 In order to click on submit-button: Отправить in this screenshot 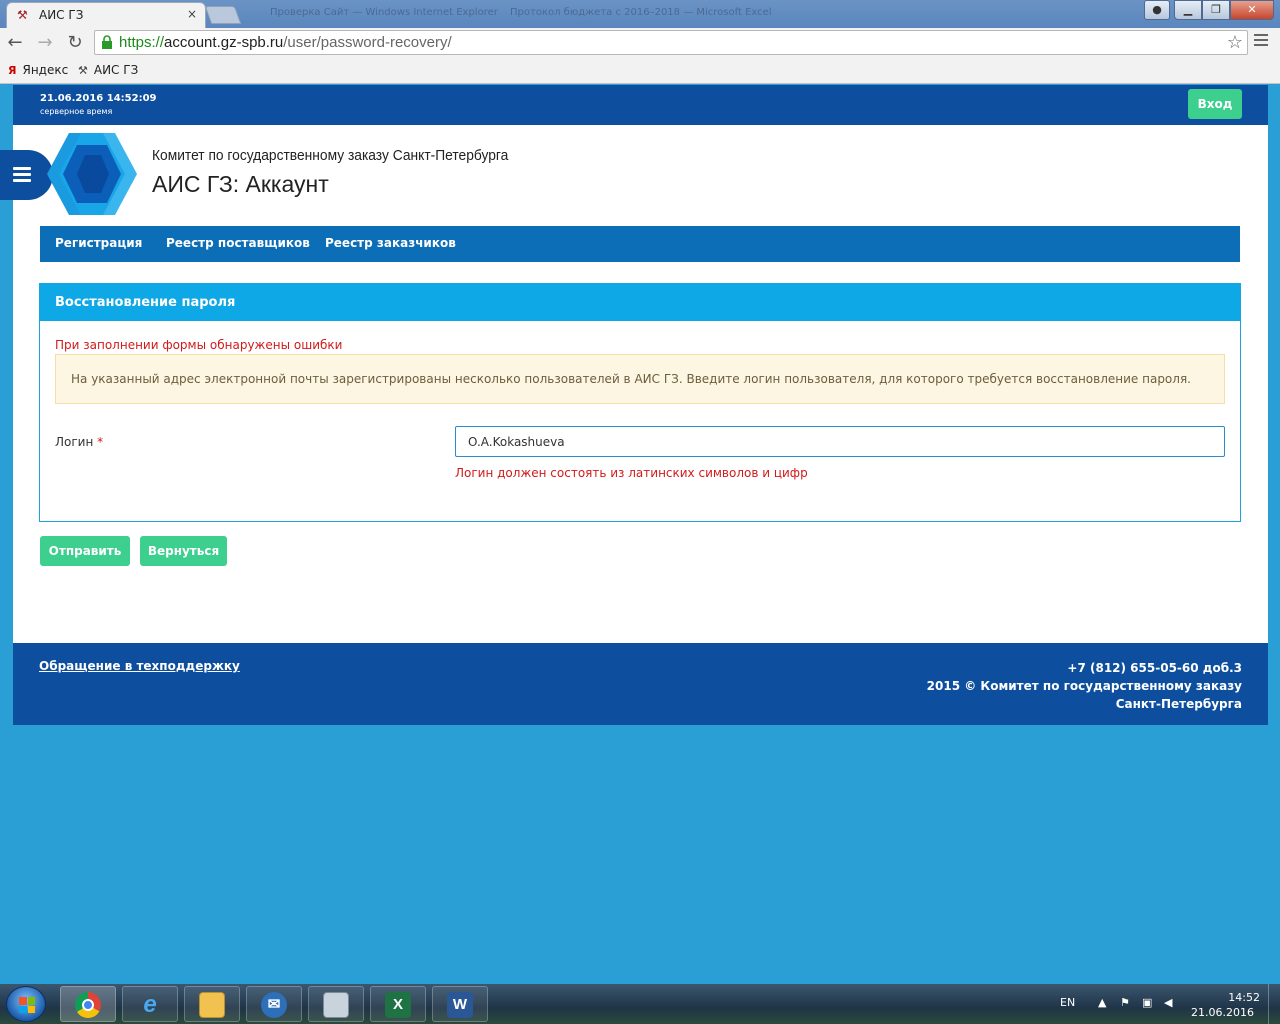, I will do `click(85, 551)`.